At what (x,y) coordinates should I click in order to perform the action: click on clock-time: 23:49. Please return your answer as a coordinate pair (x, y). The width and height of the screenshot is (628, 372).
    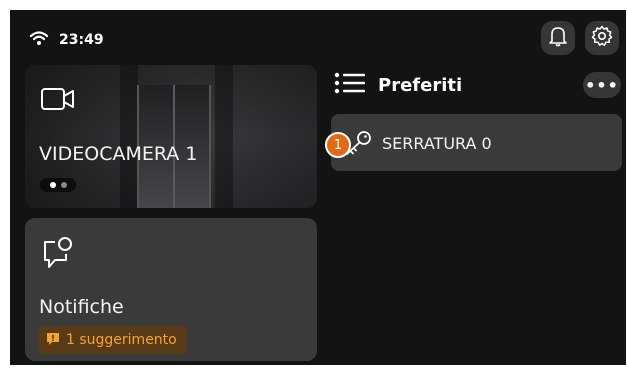
    Looking at the image, I should click on (81, 40).